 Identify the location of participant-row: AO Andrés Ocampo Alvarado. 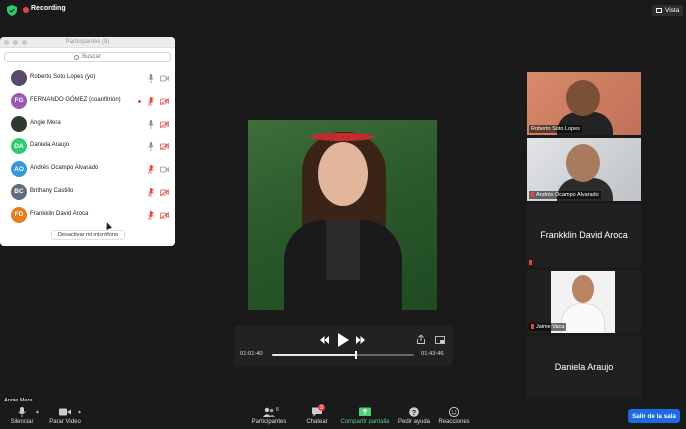
(87, 169).